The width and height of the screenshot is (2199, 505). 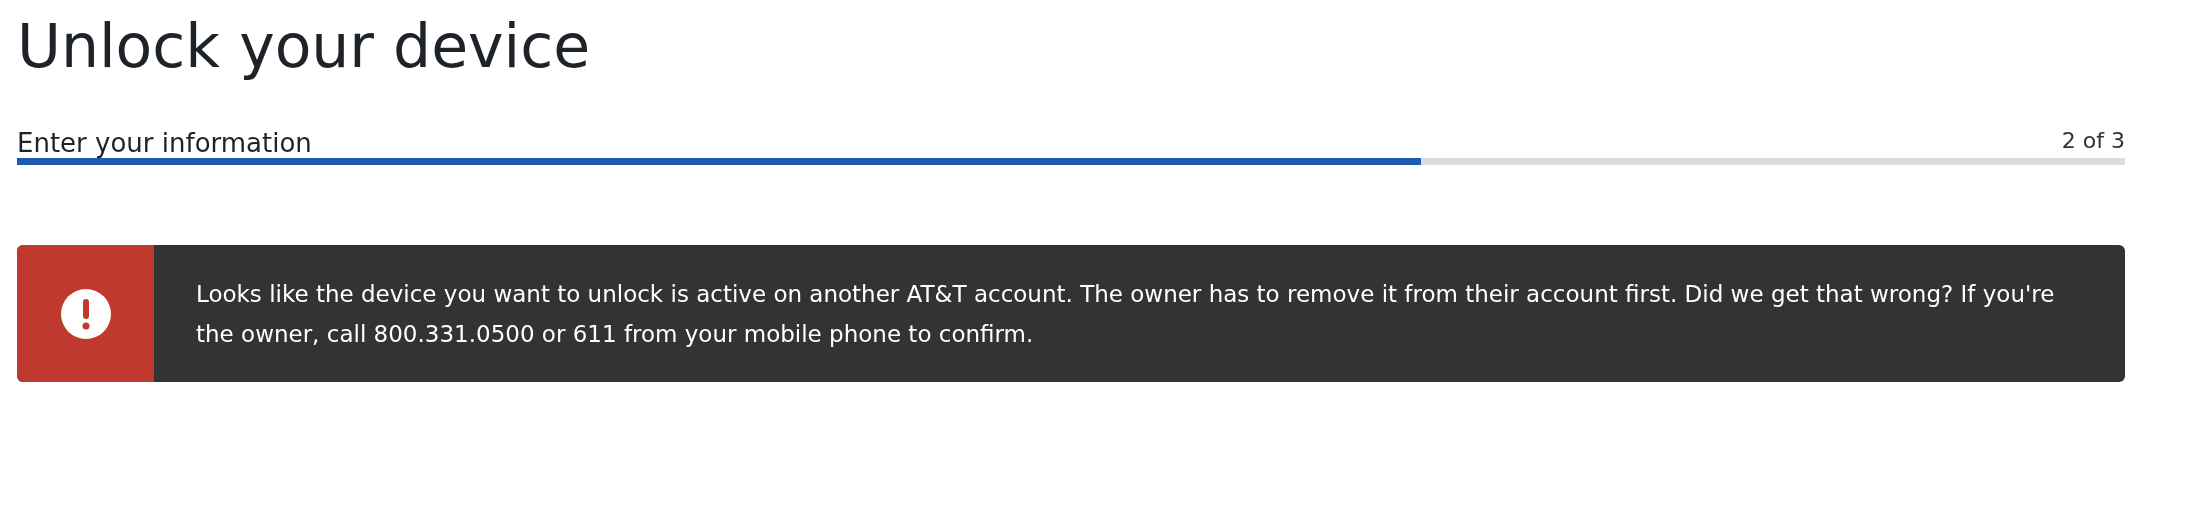 I want to click on page-title: Unlock your device, so click(x=304, y=46).